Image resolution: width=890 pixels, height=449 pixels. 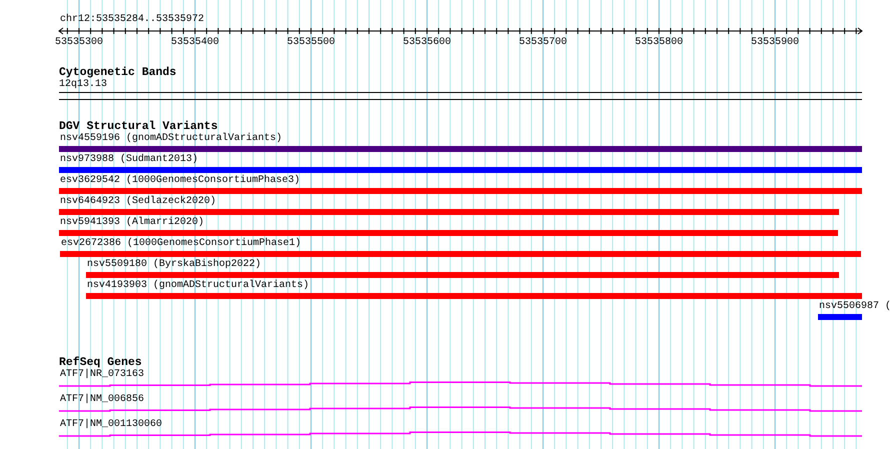 What do you see at coordinates (101, 375) in the screenshot?
I see `gene-label: ATF7|NR_073163` at bounding box center [101, 375].